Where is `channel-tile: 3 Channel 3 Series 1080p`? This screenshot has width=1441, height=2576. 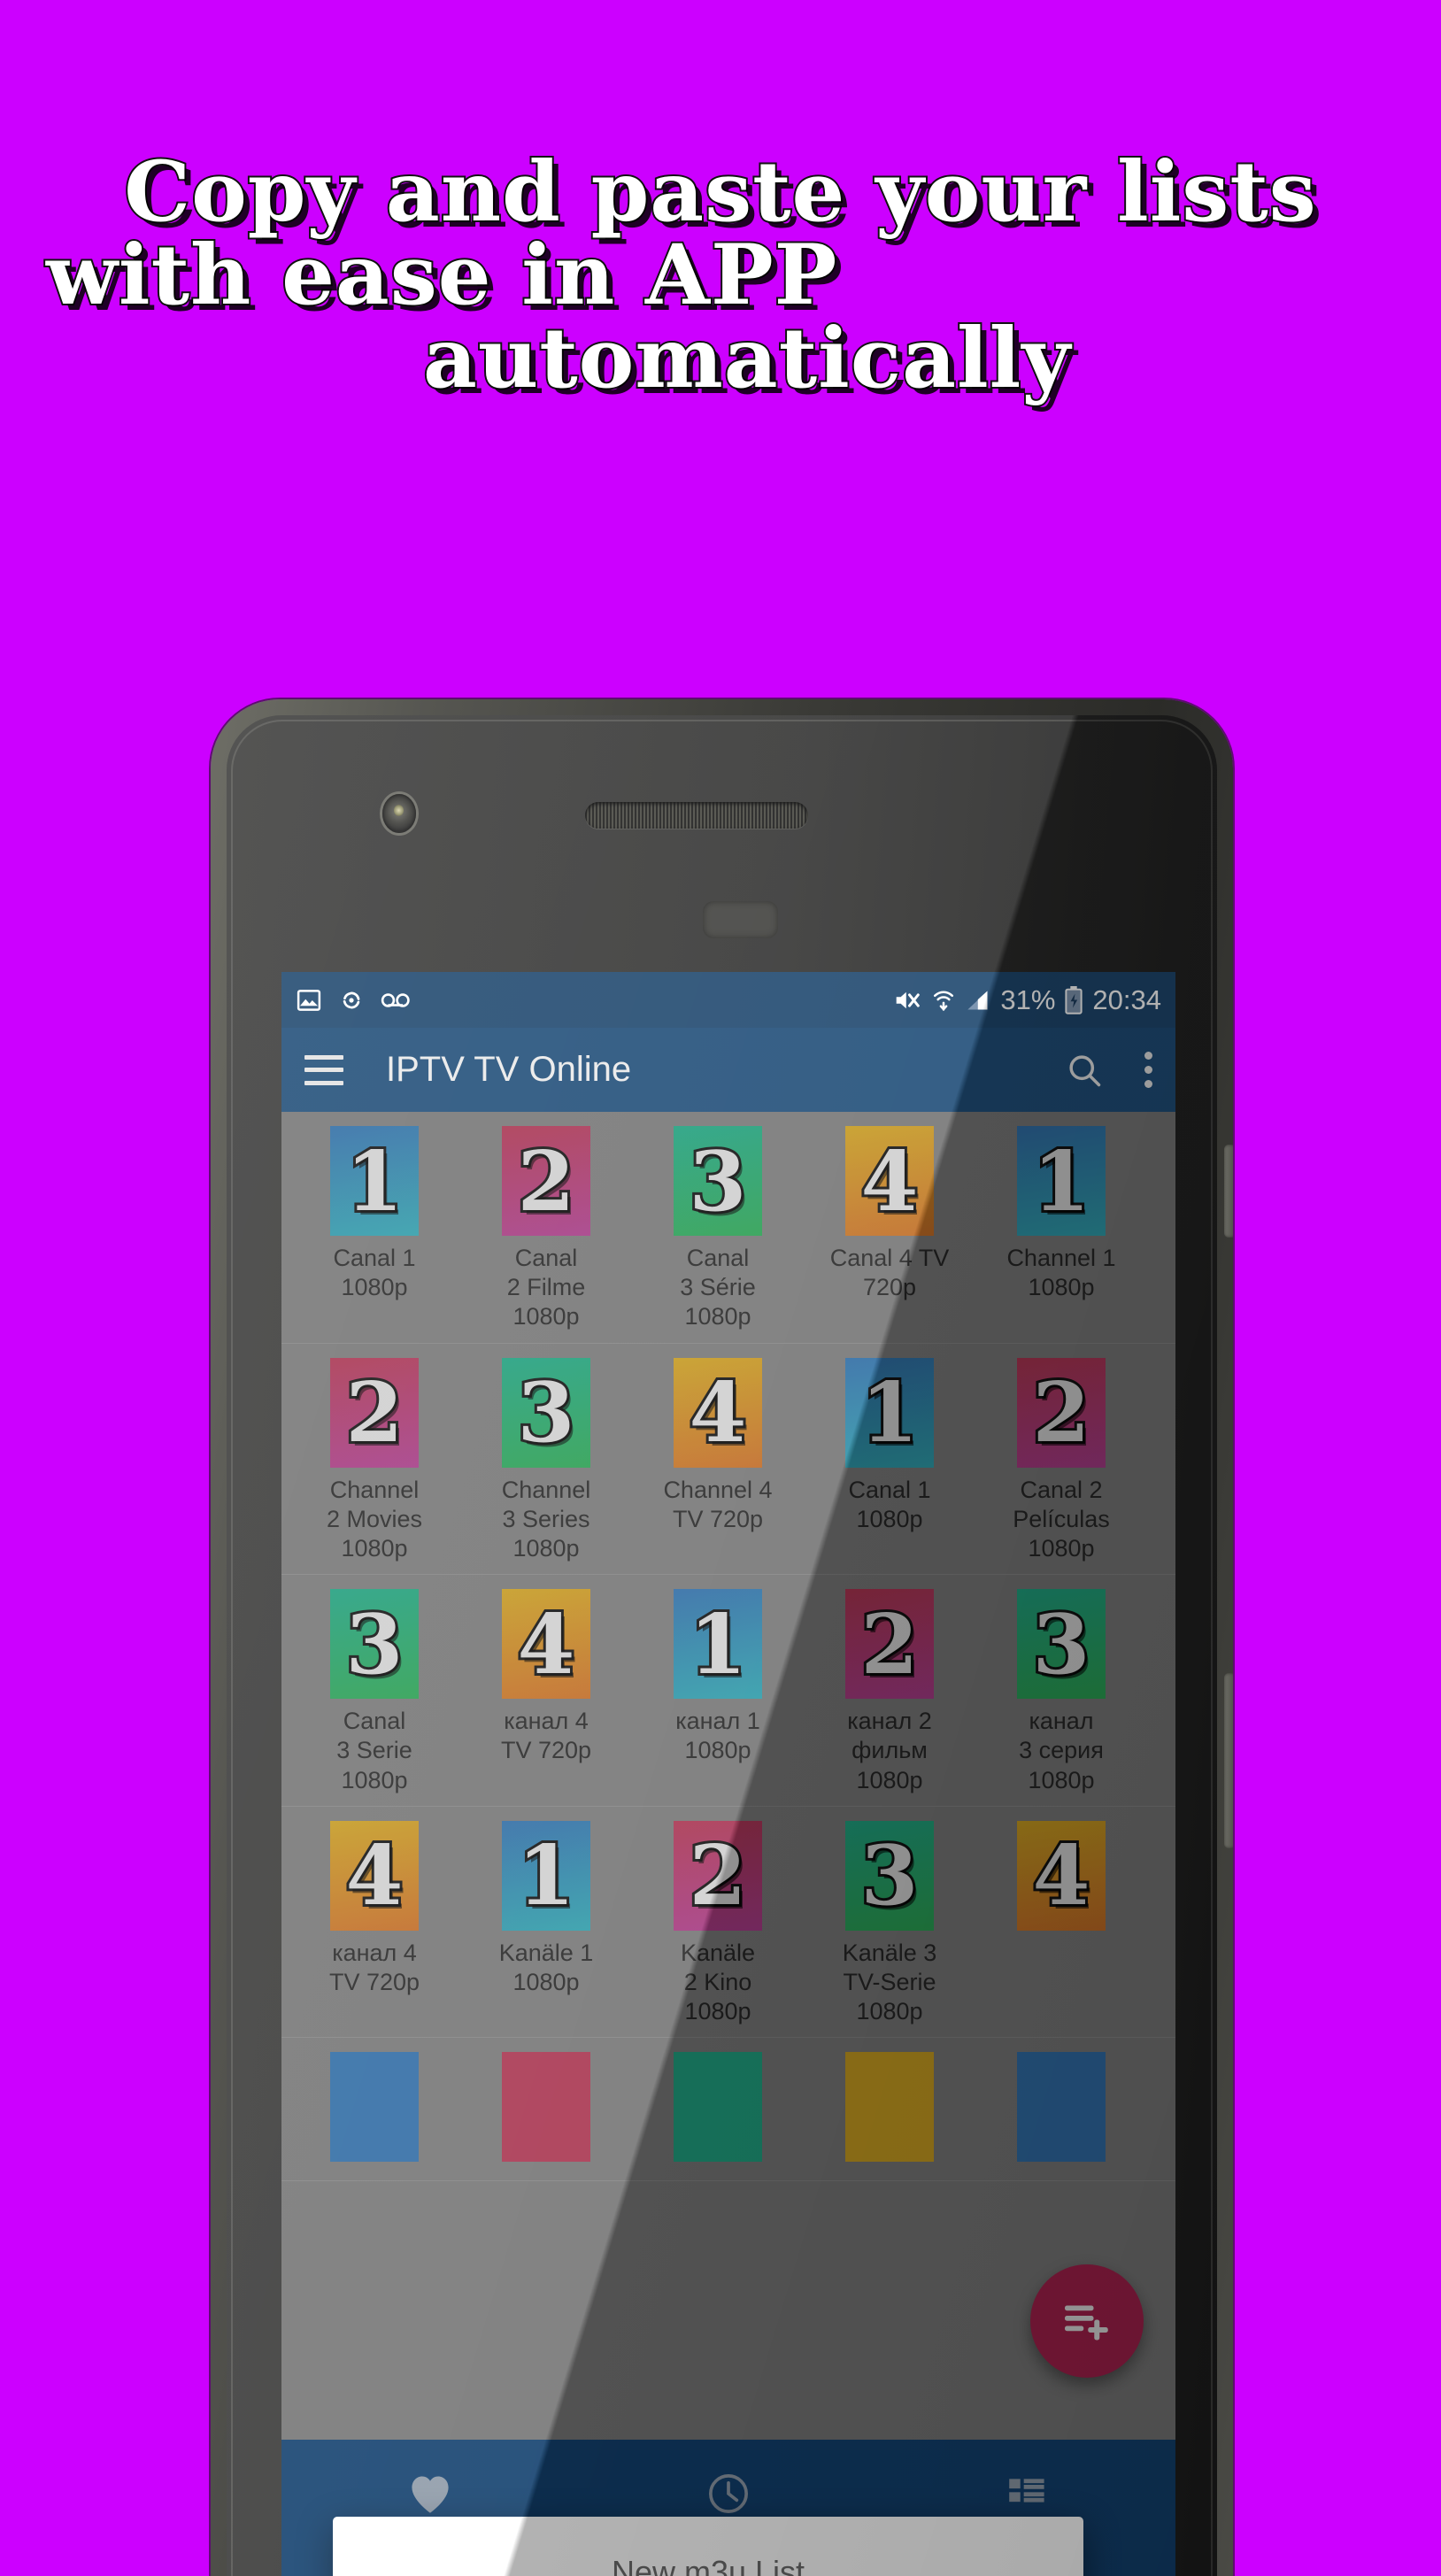
channel-tile: 3 Channel 3 Series 1080p is located at coordinates (546, 1466).